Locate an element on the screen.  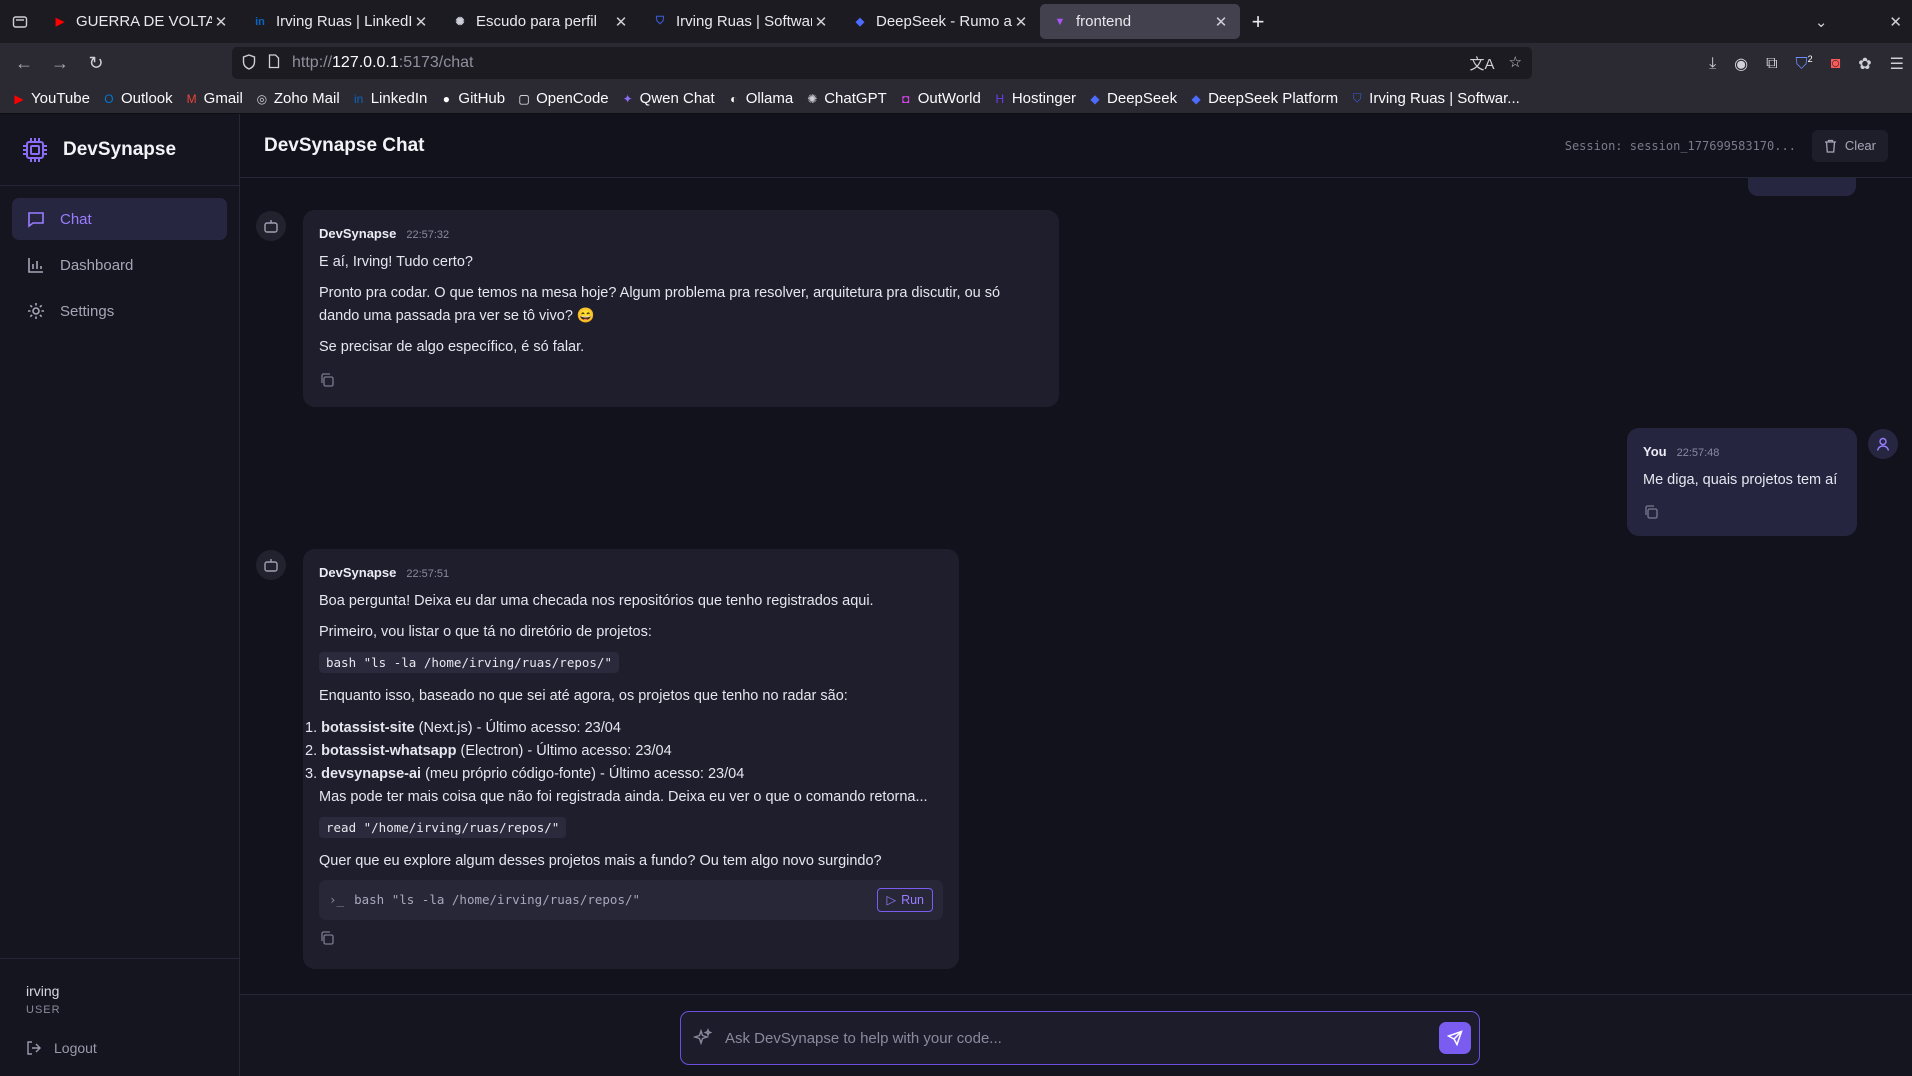
back-icon: ← is located at coordinates (24, 63).